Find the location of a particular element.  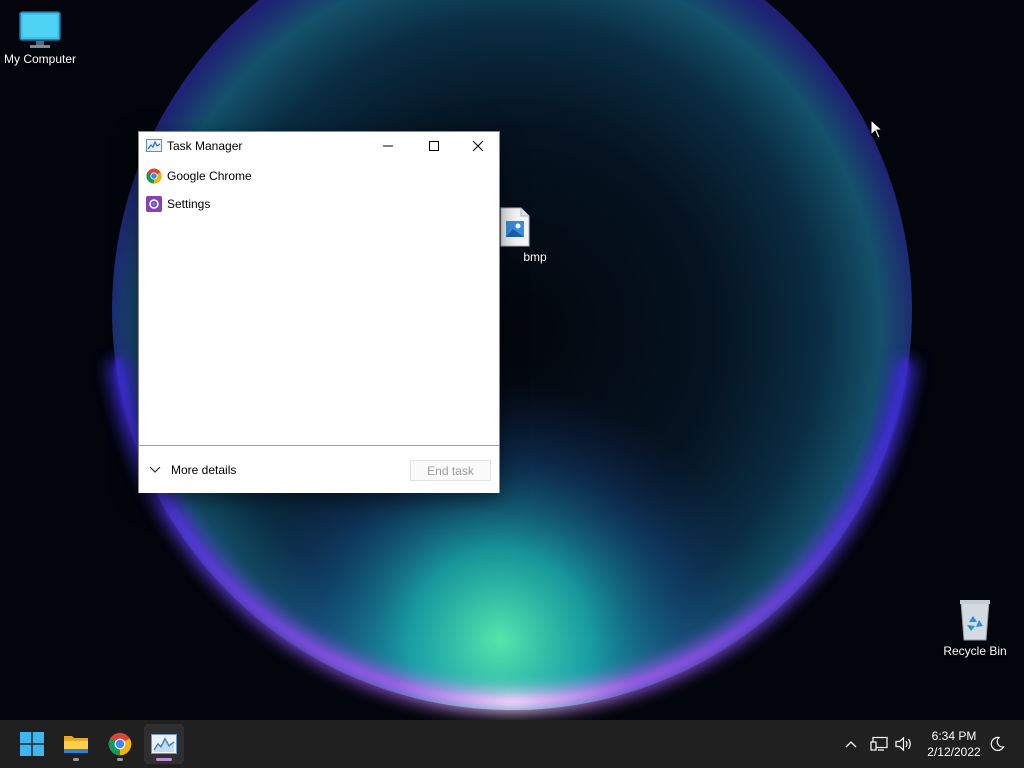

folder-icon is located at coordinates (76, 744).